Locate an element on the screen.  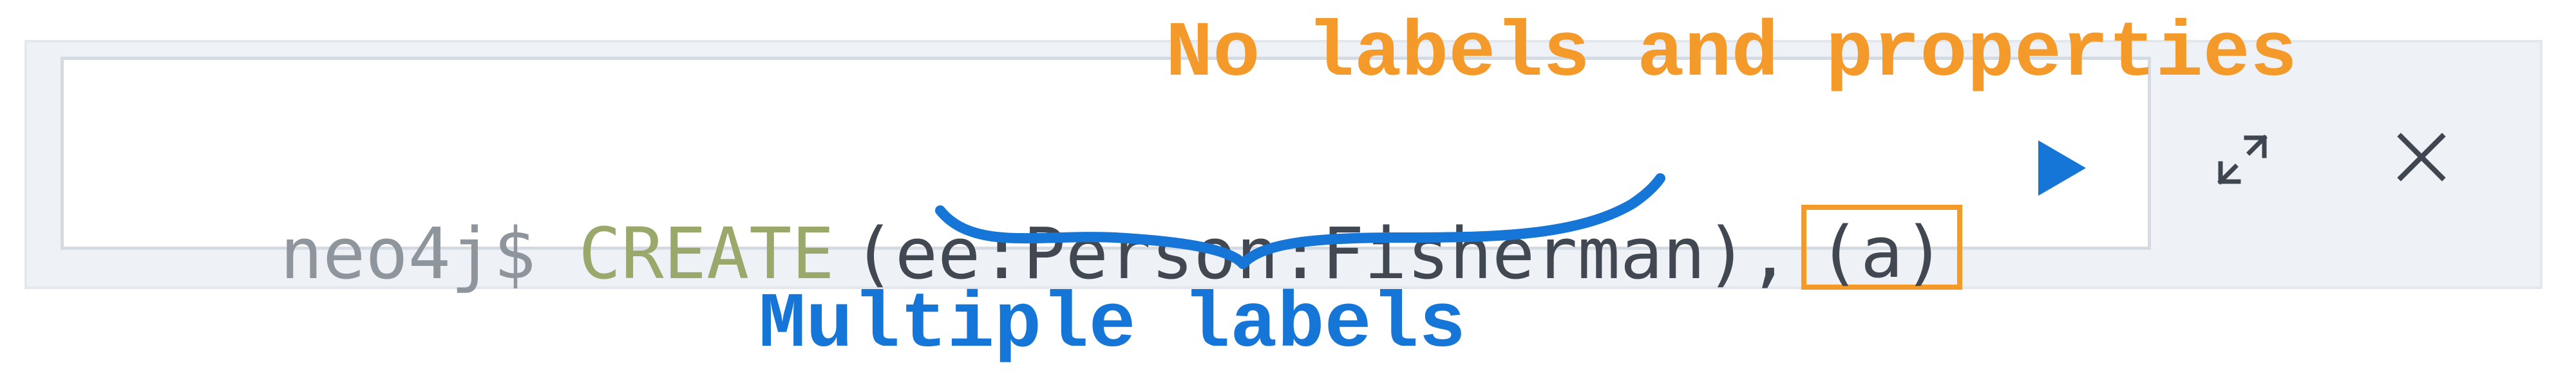
blue-curly-brace is located at coordinates (1300, 221).